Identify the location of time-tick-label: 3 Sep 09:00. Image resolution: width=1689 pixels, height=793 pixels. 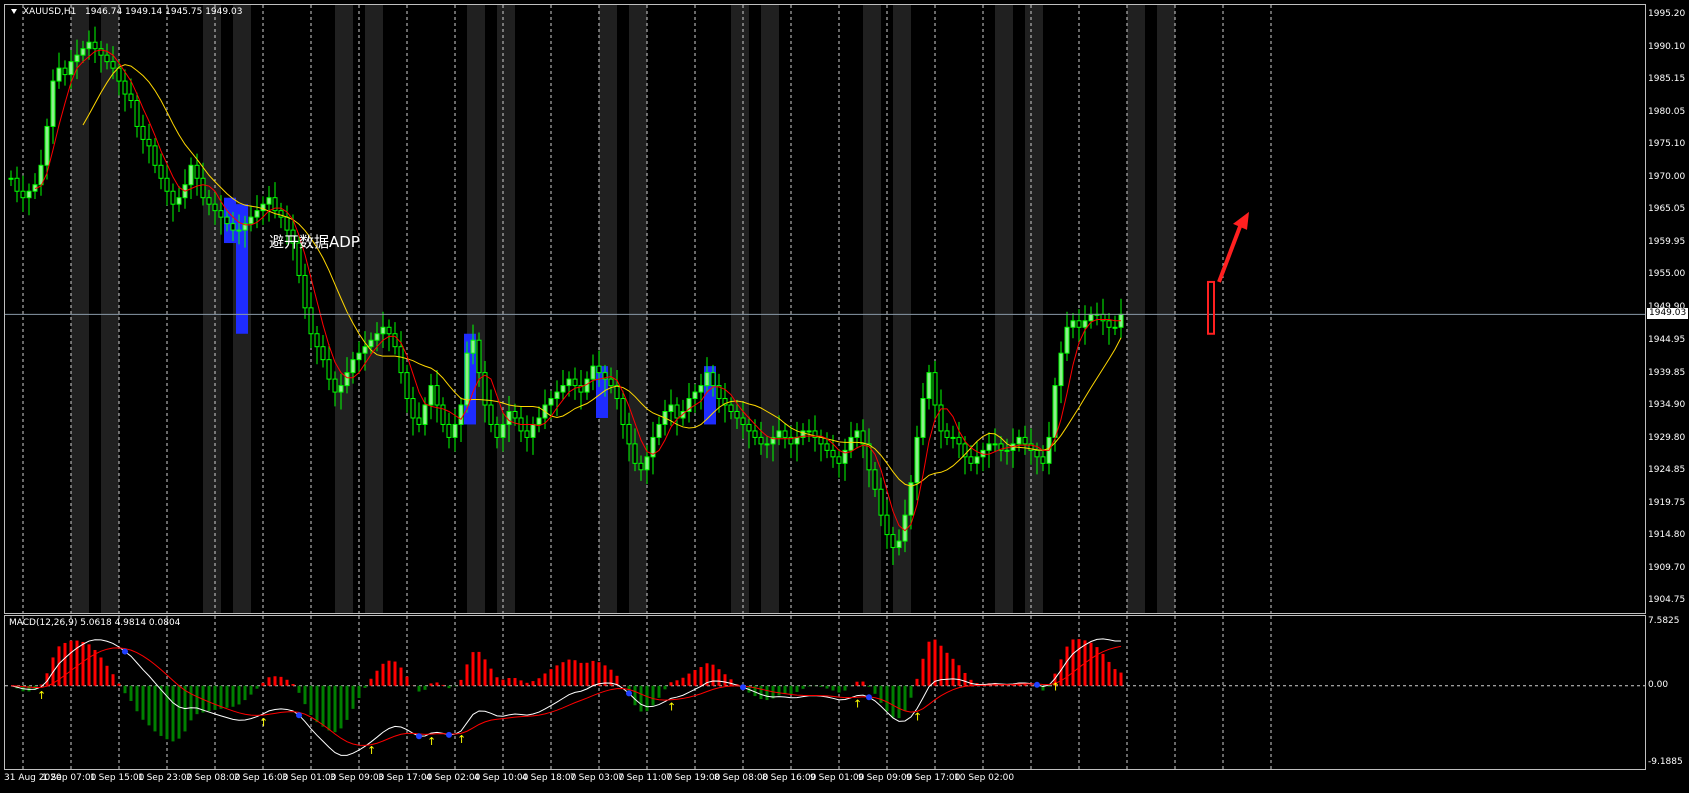
(357, 778).